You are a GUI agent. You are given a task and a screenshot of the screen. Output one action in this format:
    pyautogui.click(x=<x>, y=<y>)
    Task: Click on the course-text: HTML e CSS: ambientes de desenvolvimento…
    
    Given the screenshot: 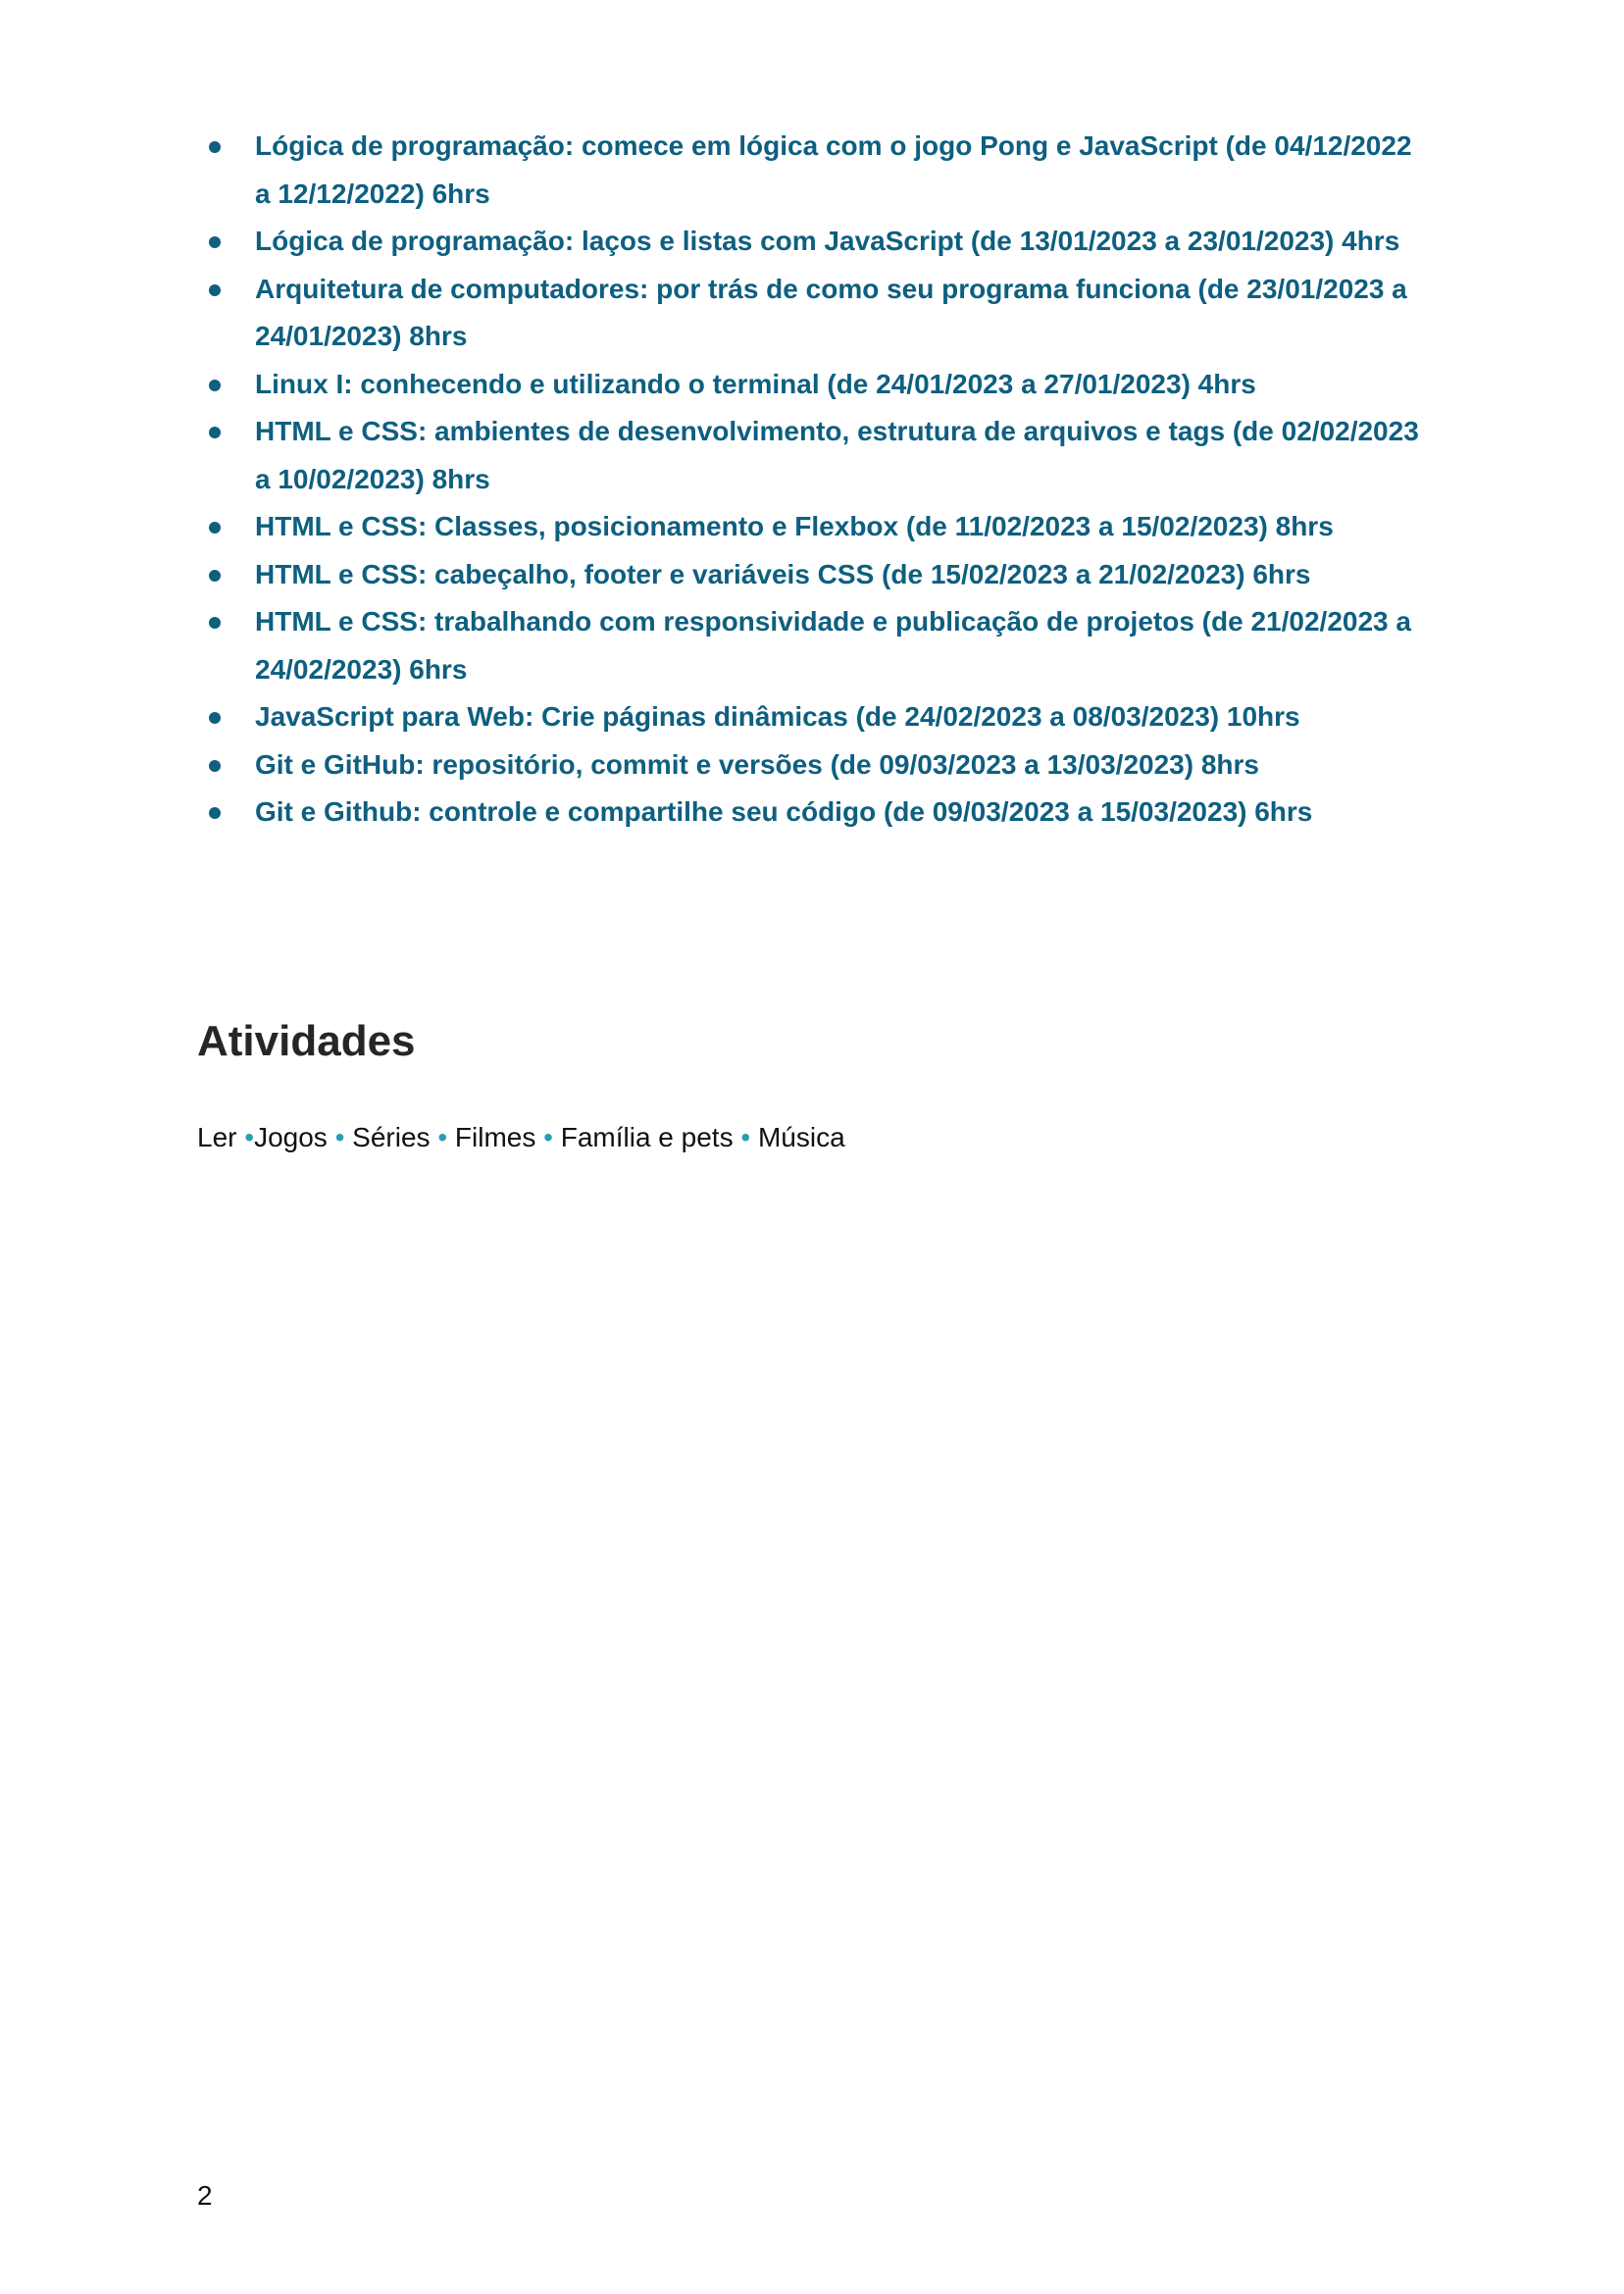 What is the action you would take?
    pyautogui.click(x=837, y=455)
    